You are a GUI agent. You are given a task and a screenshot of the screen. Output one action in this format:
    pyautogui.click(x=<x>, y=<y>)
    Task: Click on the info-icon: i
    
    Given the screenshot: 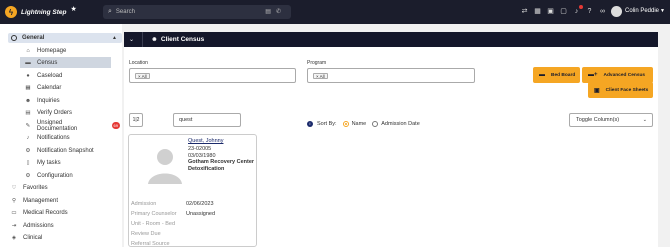 What is the action you would take?
    pyautogui.click(x=310, y=124)
    